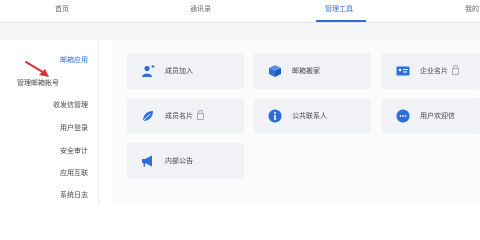  I want to click on card-public-contacts-label: 公共联系人, so click(309, 116).